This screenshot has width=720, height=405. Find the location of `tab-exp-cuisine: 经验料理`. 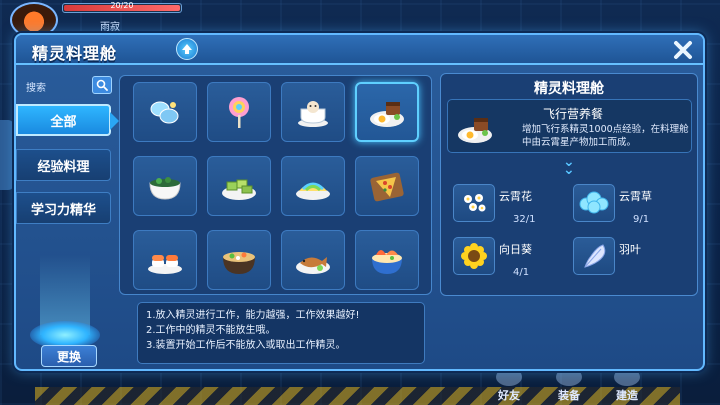

tab-exp-cuisine: 经验料理 is located at coordinates (63, 165).